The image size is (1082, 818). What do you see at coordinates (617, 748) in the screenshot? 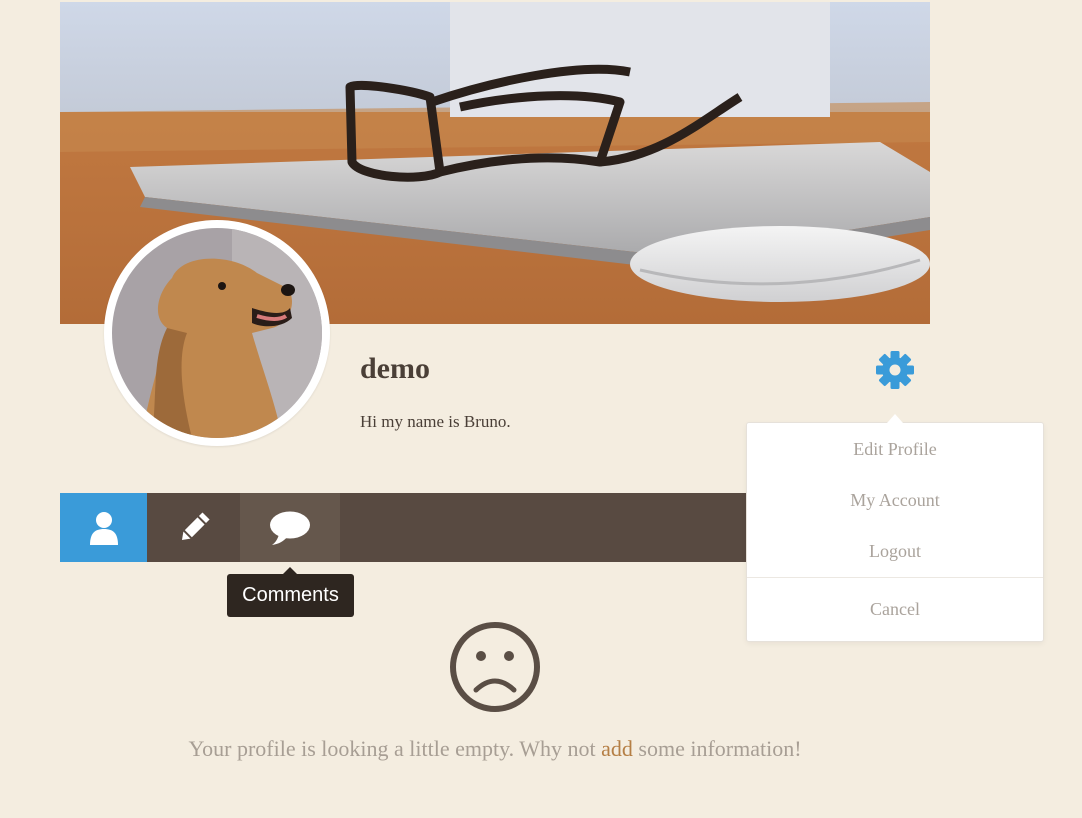
I see `add-information-link: add` at bounding box center [617, 748].